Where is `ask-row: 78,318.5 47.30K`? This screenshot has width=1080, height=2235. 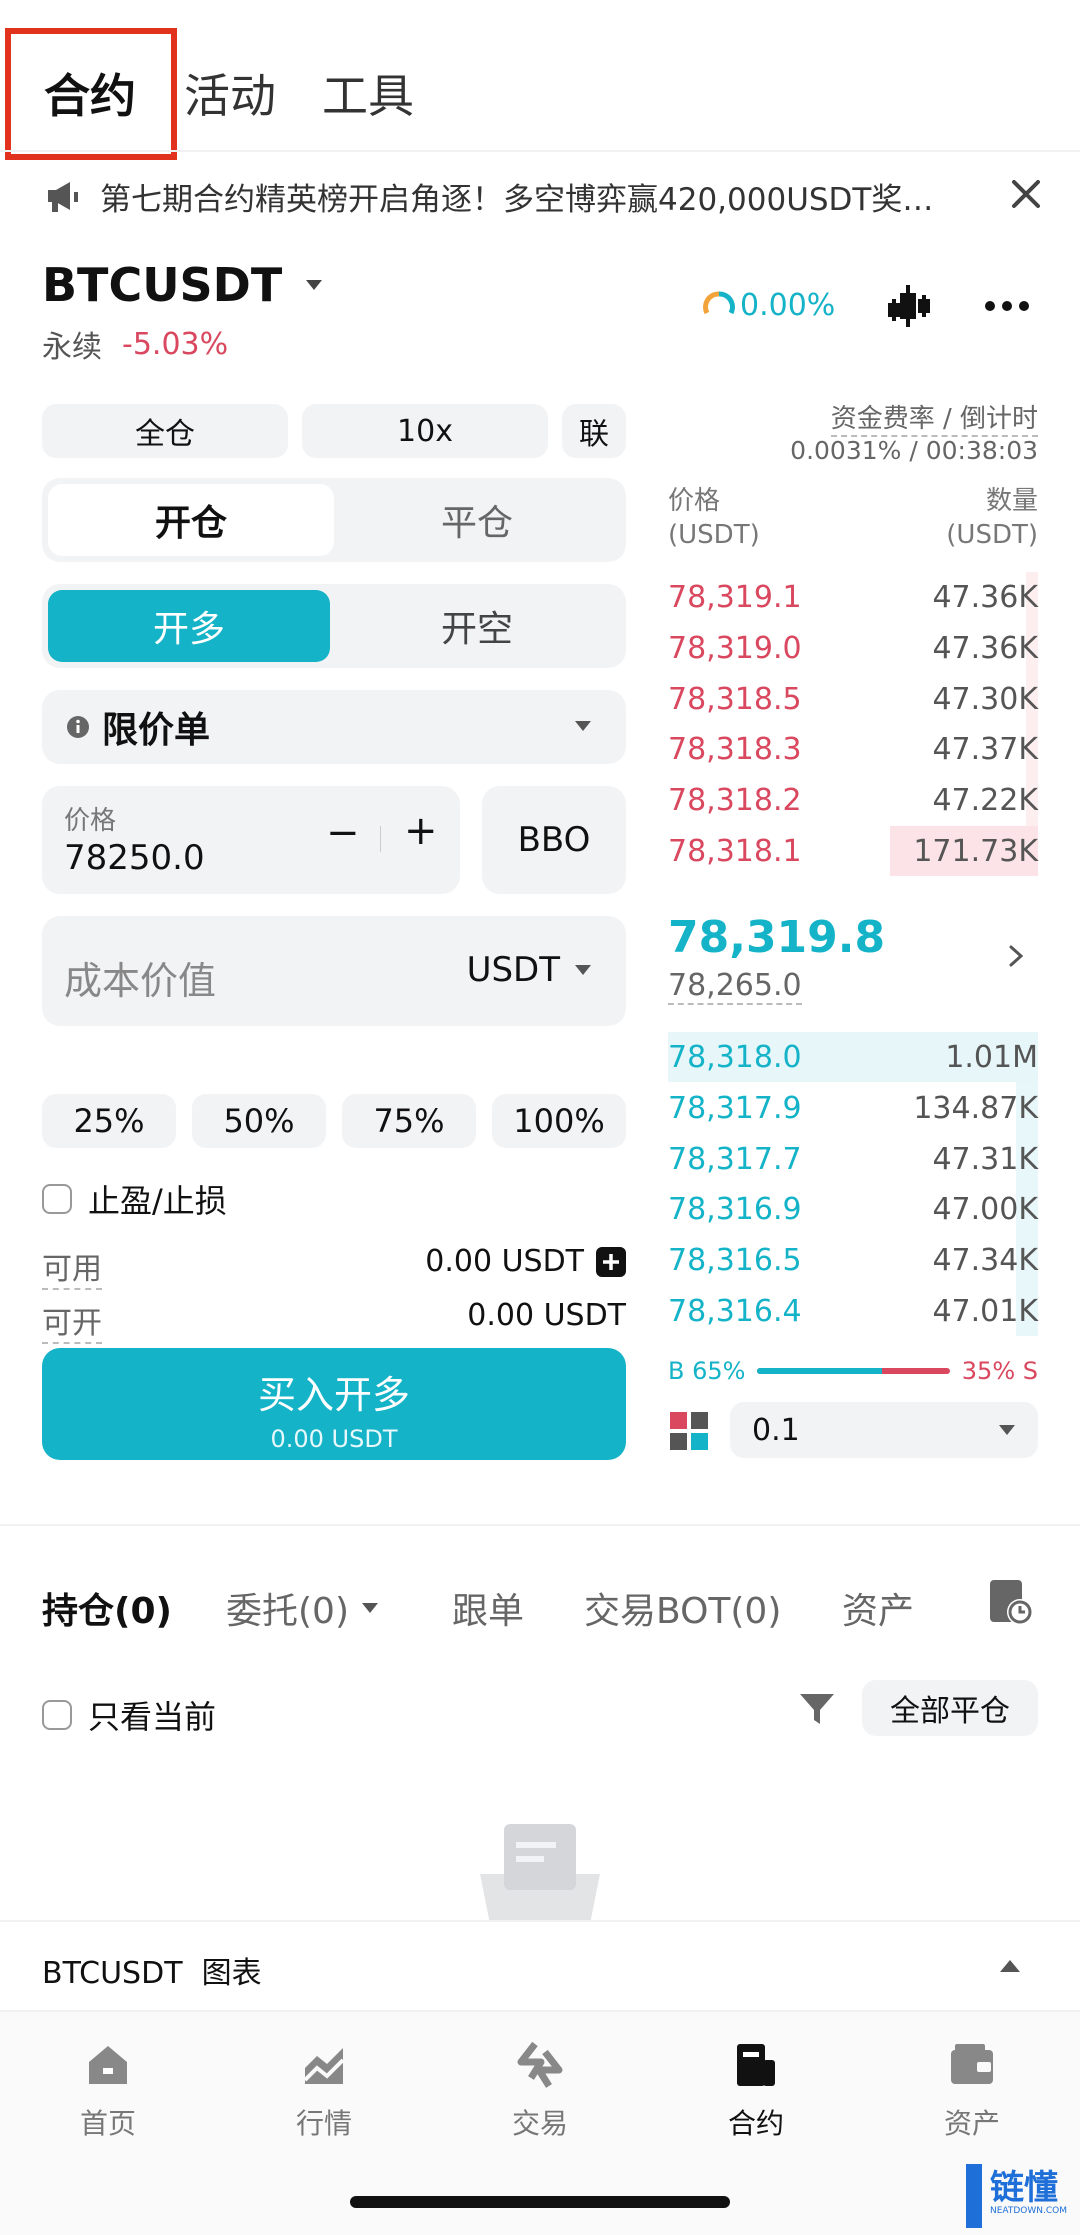
ask-row: 78,318.5 47.30K is located at coordinates (853, 699).